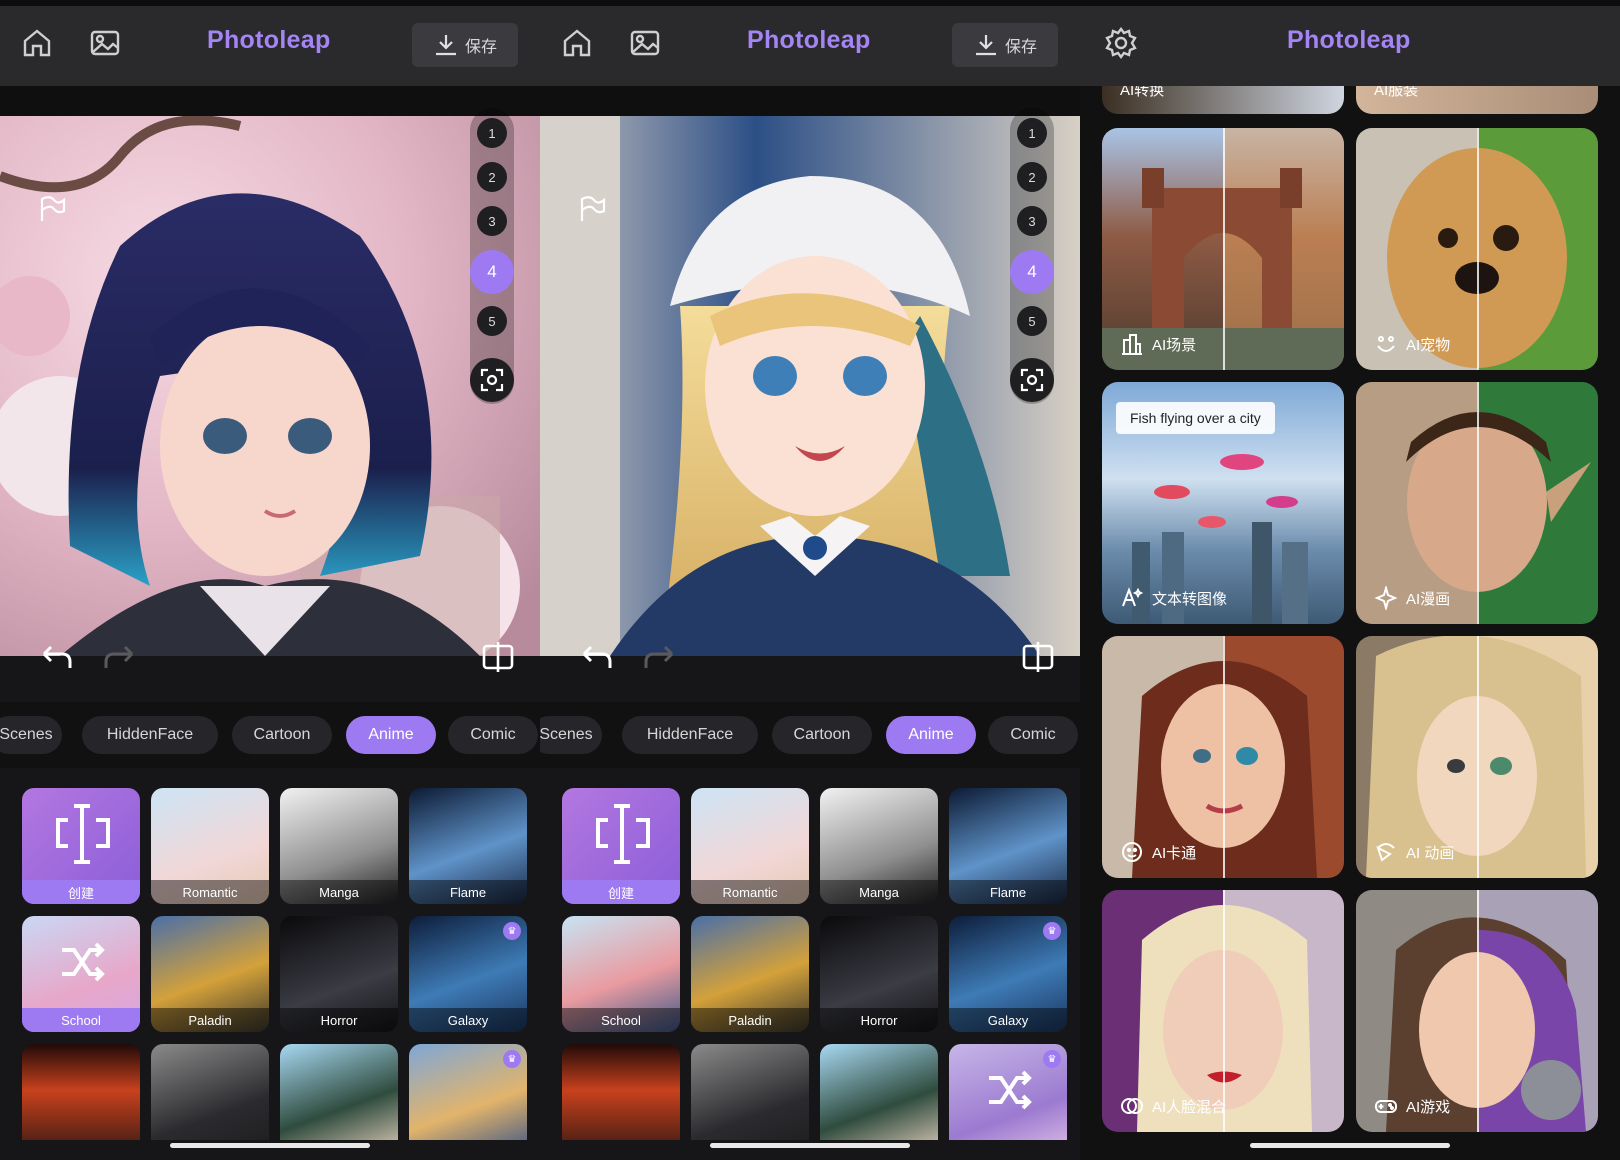 The height and width of the screenshot is (1160, 1620). What do you see at coordinates (1223, 1011) in the screenshot?
I see `feature-card-ai-face-mix: AI人脸混合` at bounding box center [1223, 1011].